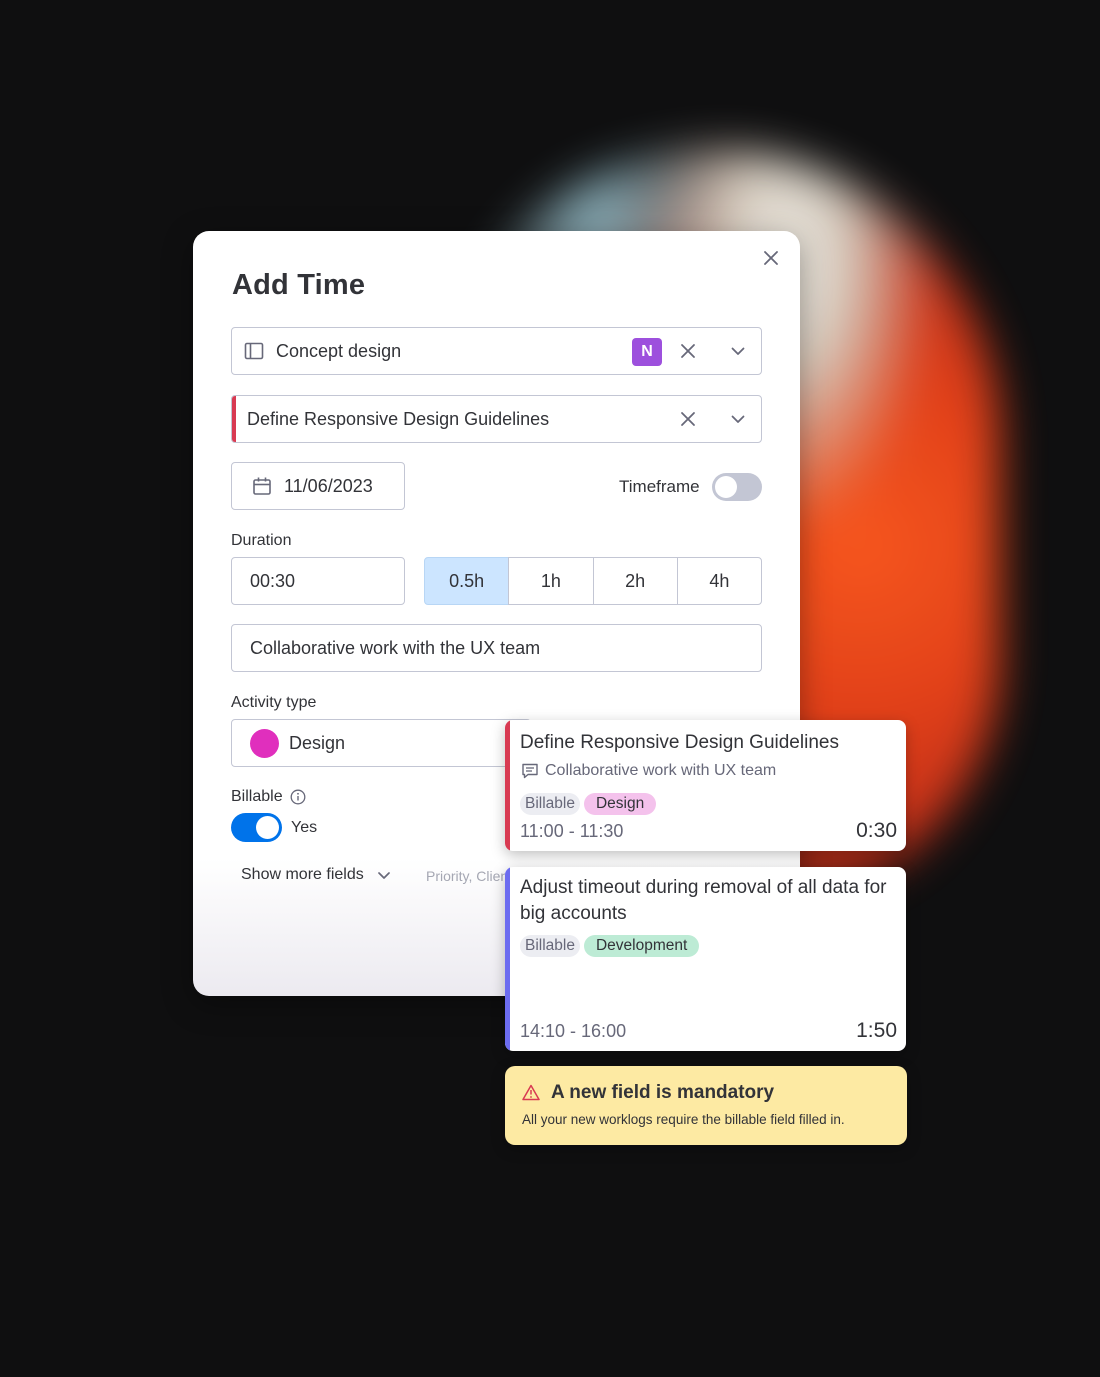  Describe the element at coordinates (302, 874) in the screenshot. I see `show-more-label: Show more fields` at that location.